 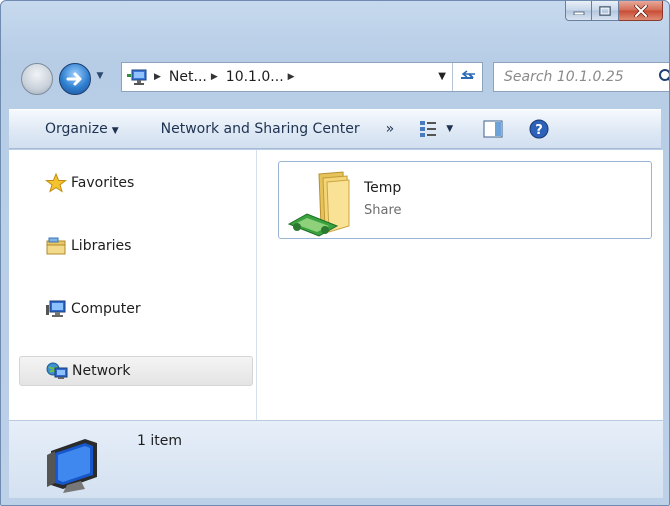 What do you see at coordinates (136, 183) in the screenshot?
I see `nav-item-favorites: Favorites` at bounding box center [136, 183].